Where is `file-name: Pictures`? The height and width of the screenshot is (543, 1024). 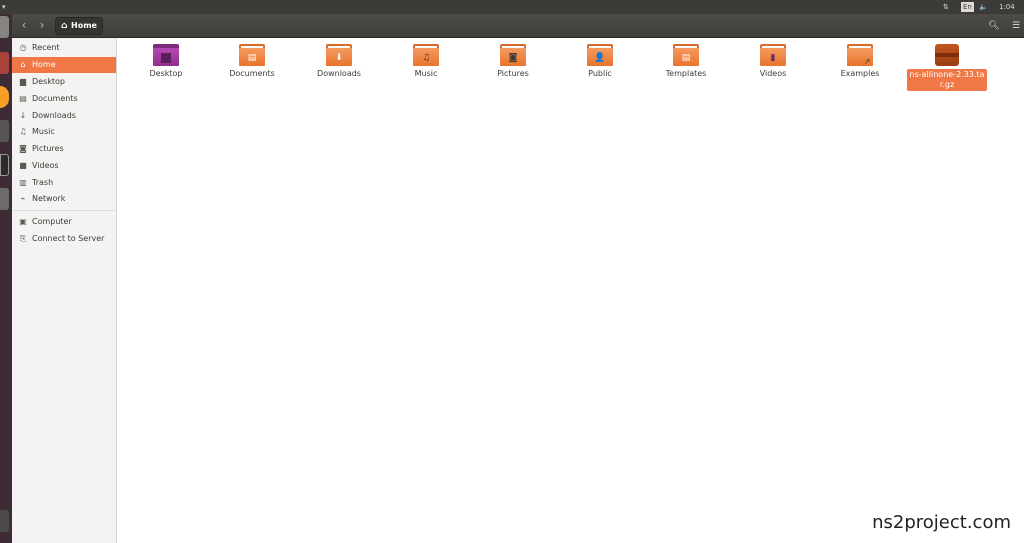 file-name: Pictures is located at coordinates (513, 73).